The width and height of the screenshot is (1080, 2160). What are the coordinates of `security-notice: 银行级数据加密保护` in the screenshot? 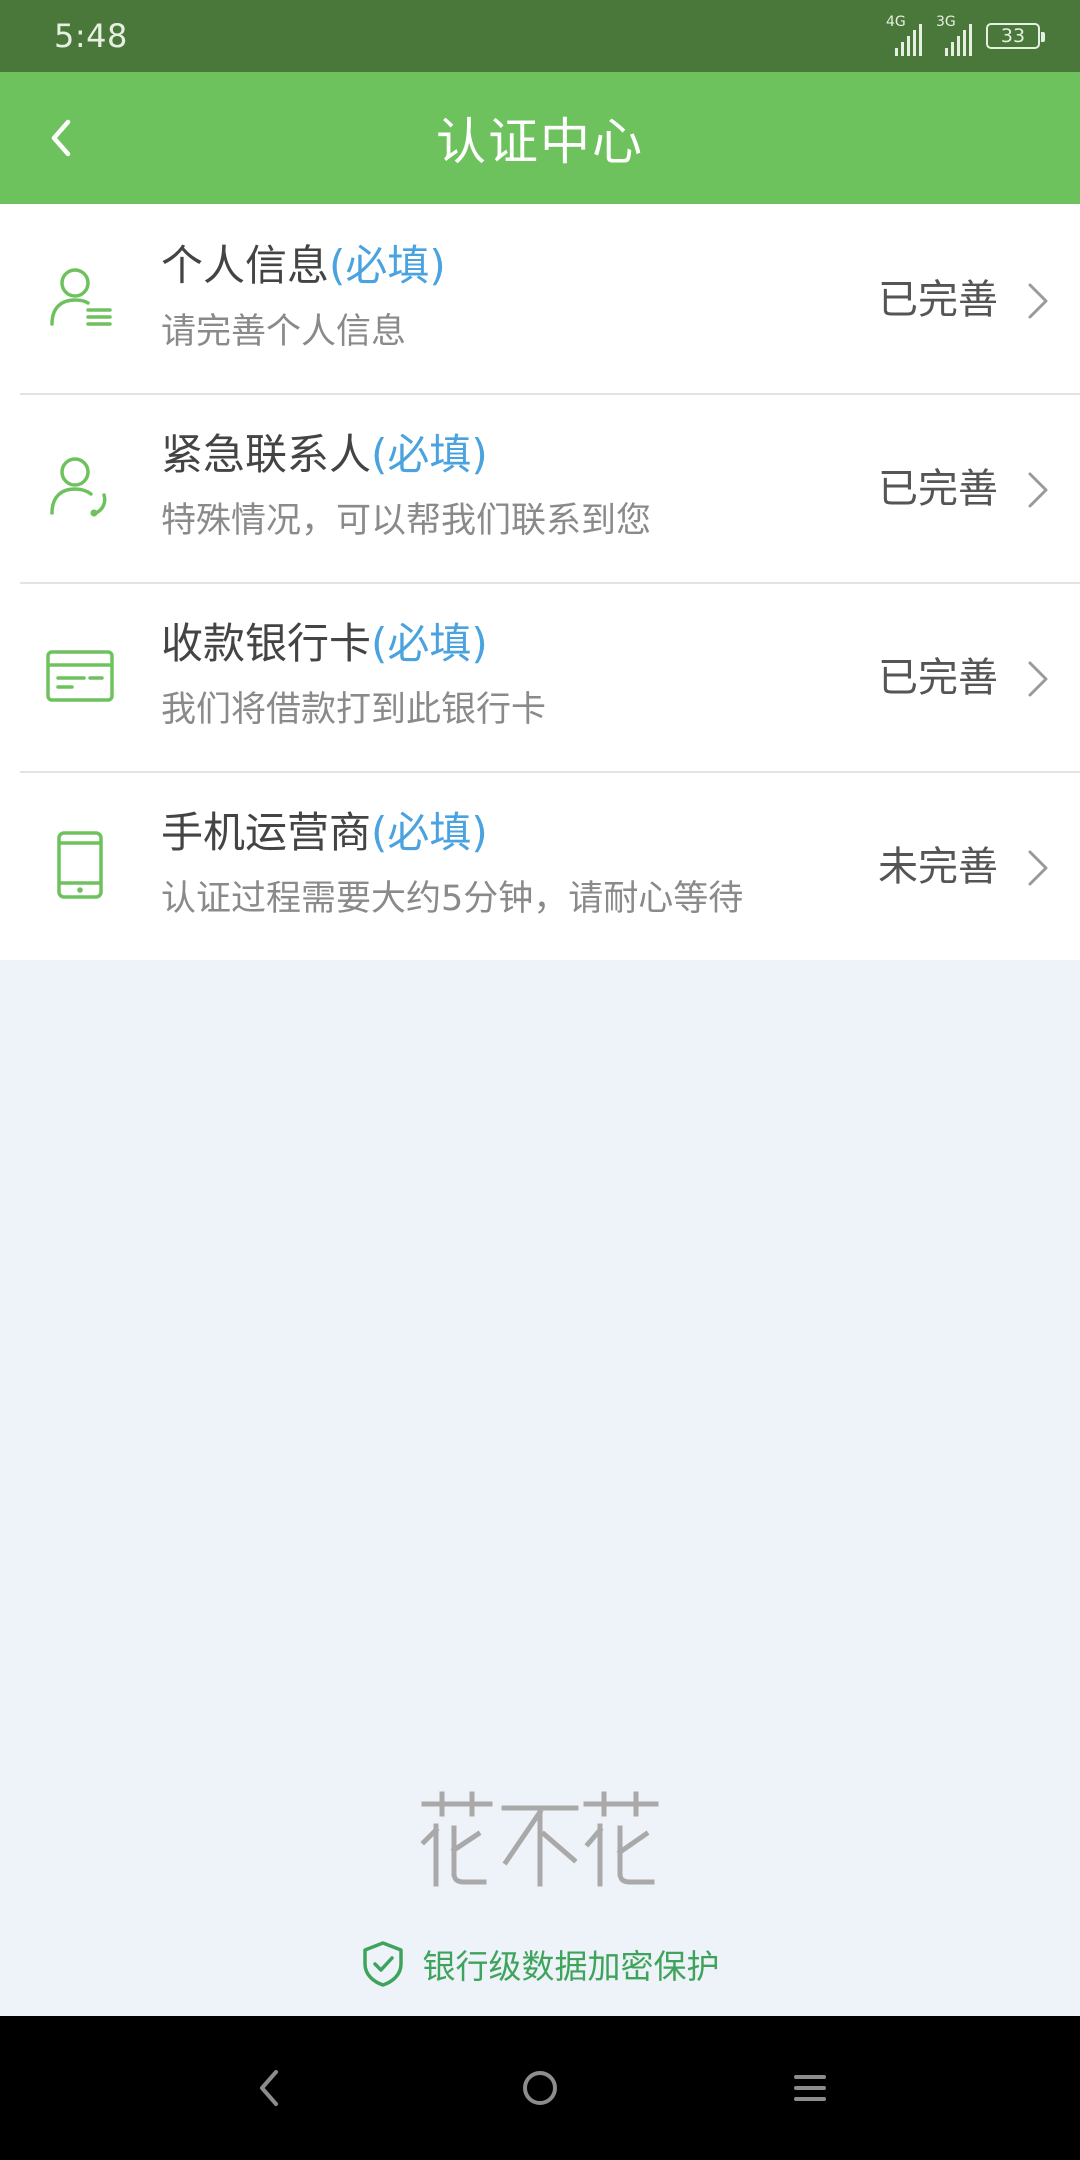 It's located at (540, 1964).